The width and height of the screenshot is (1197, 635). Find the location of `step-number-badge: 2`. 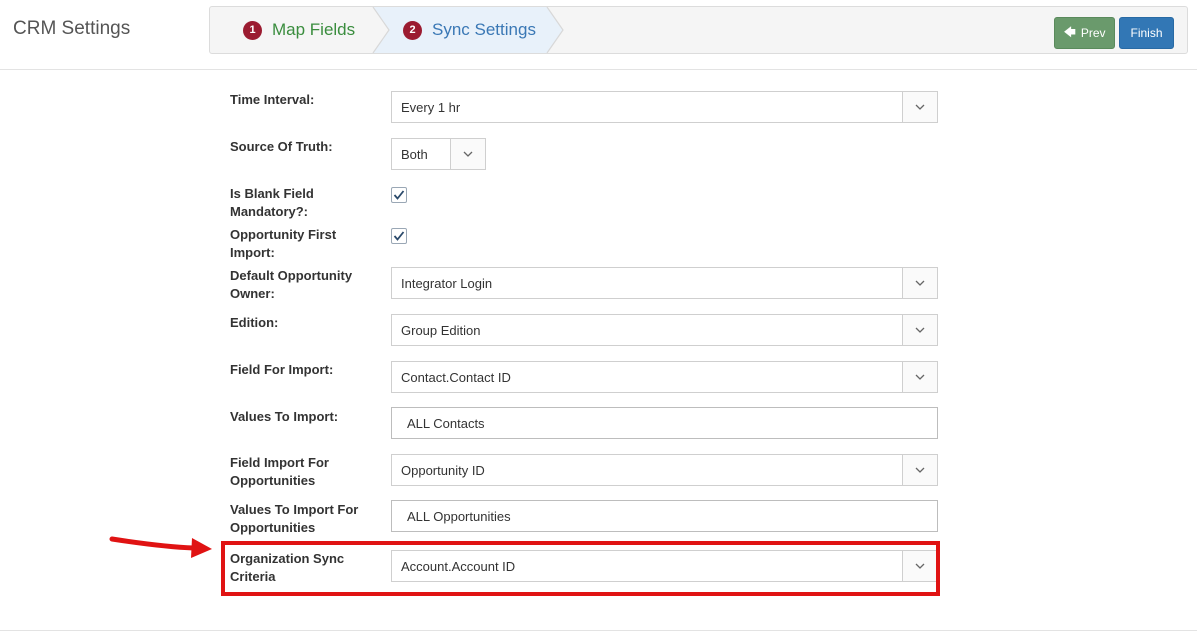

step-number-badge: 2 is located at coordinates (412, 30).